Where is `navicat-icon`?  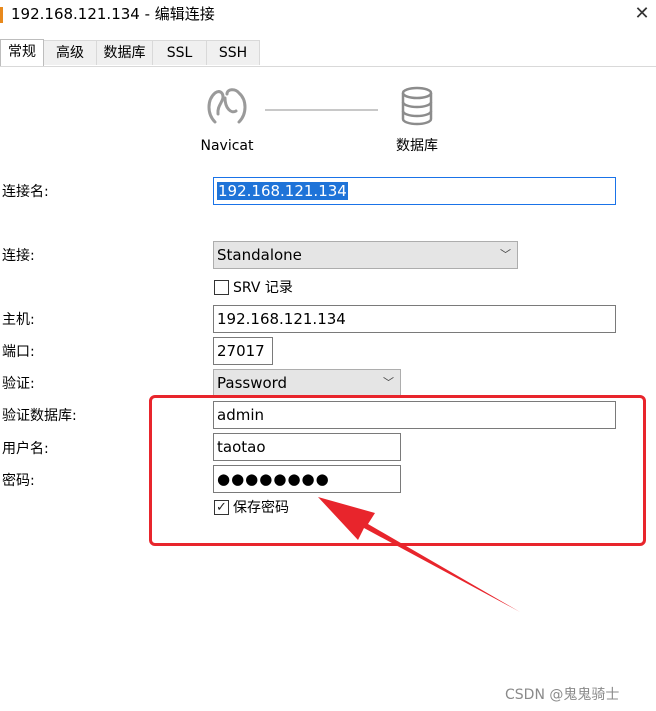 navicat-icon is located at coordinates (227, 106).